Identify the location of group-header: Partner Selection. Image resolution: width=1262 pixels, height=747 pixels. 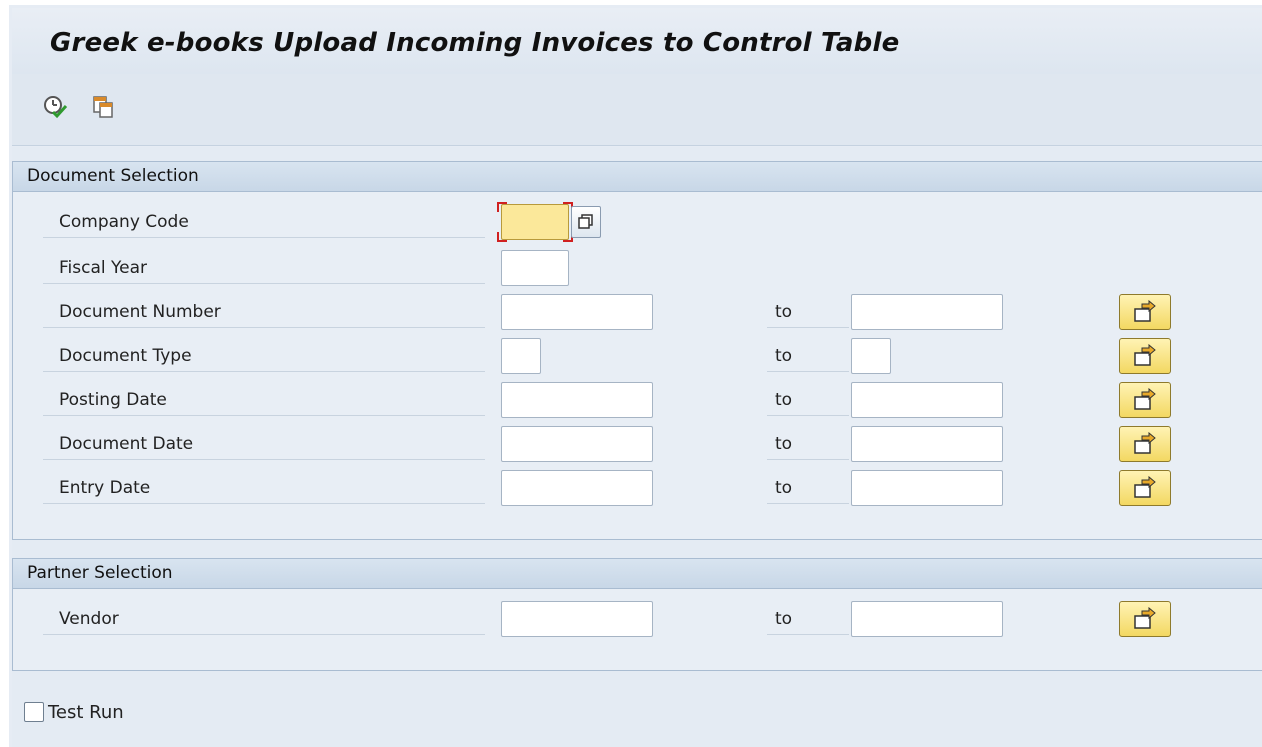
(637, 574).